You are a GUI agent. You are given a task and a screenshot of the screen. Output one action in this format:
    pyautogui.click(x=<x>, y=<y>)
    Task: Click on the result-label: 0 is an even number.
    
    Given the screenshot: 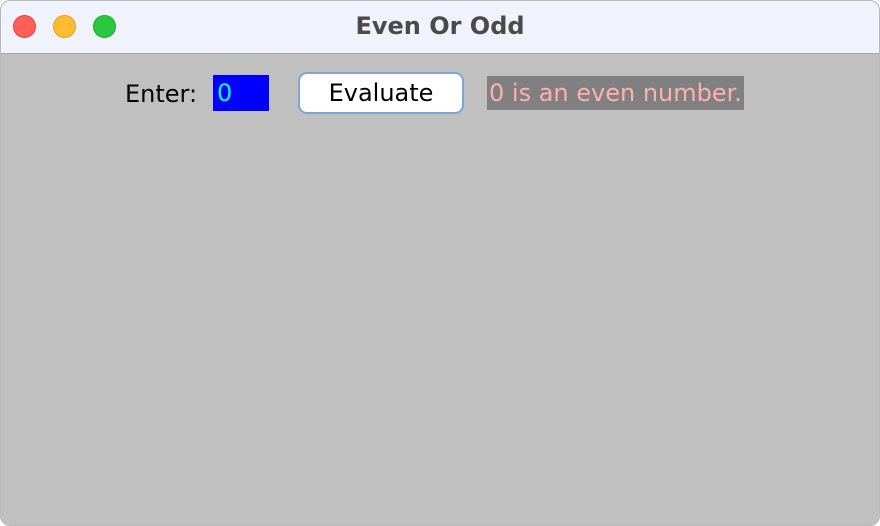 What is the action you would take?
    pyautogui.click(x=615, y=93)
    